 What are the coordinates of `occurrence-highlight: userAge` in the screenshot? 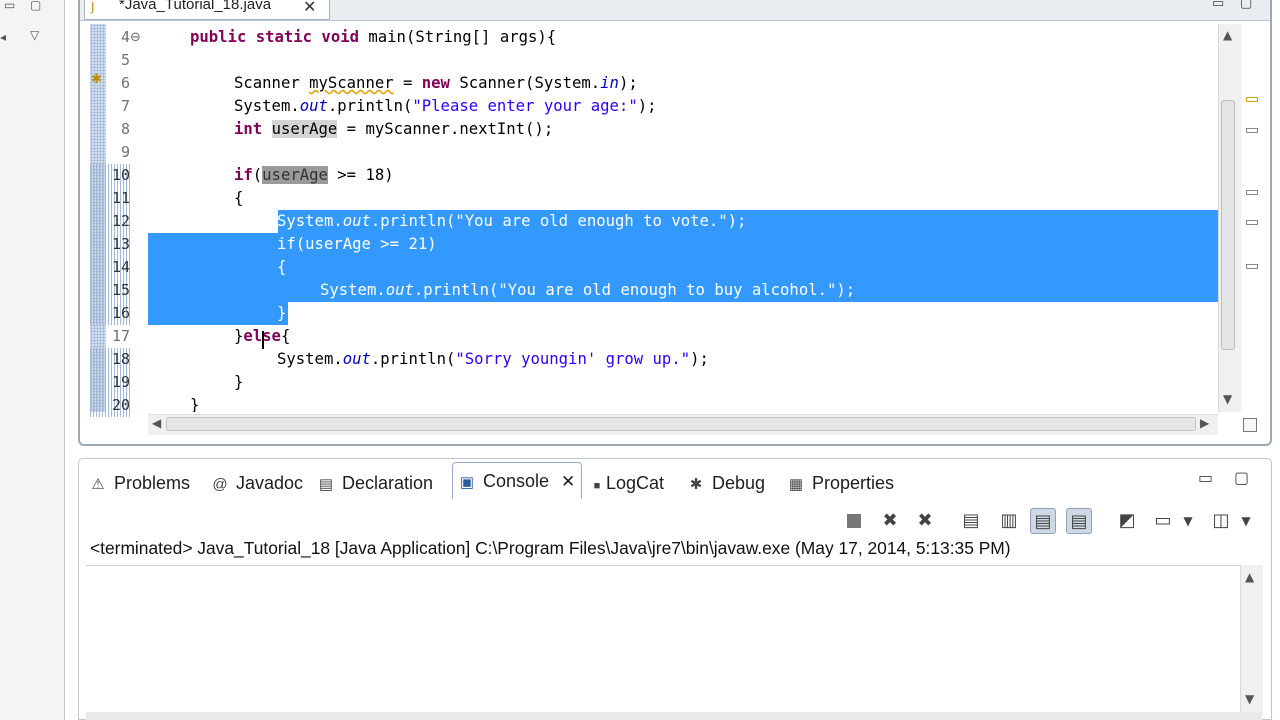 It's located at (295, 175).